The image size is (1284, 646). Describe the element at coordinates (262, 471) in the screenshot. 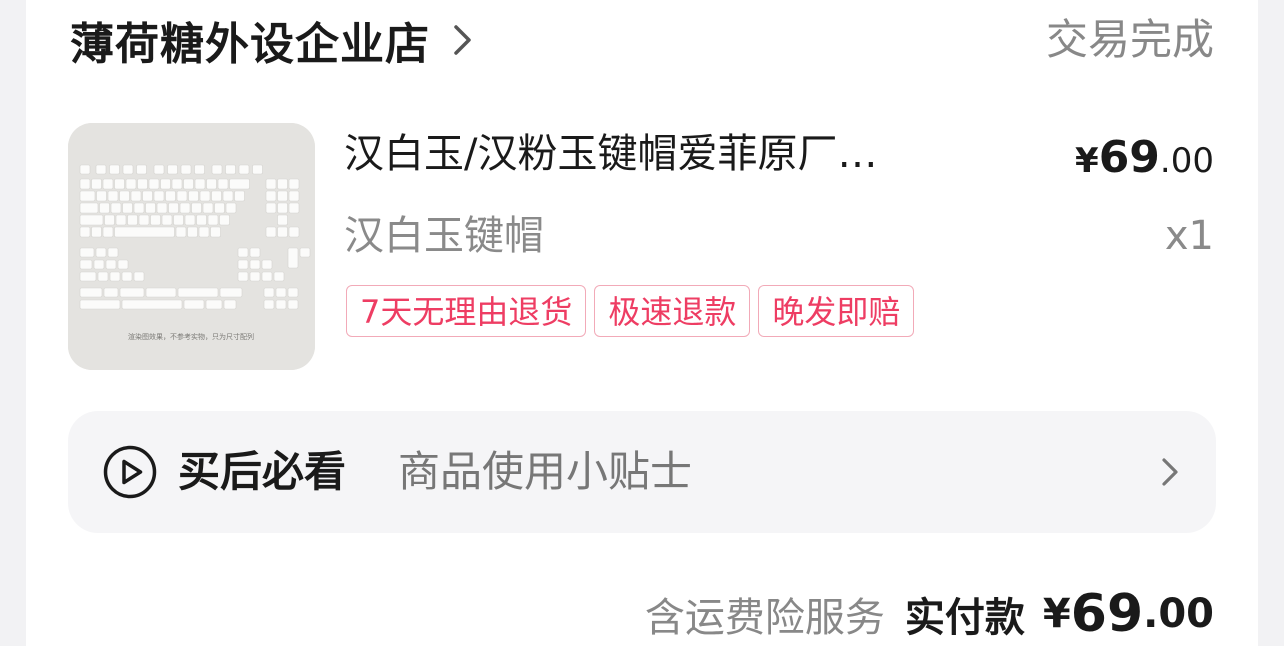

I see `tips-title: 买后必看` at that location.